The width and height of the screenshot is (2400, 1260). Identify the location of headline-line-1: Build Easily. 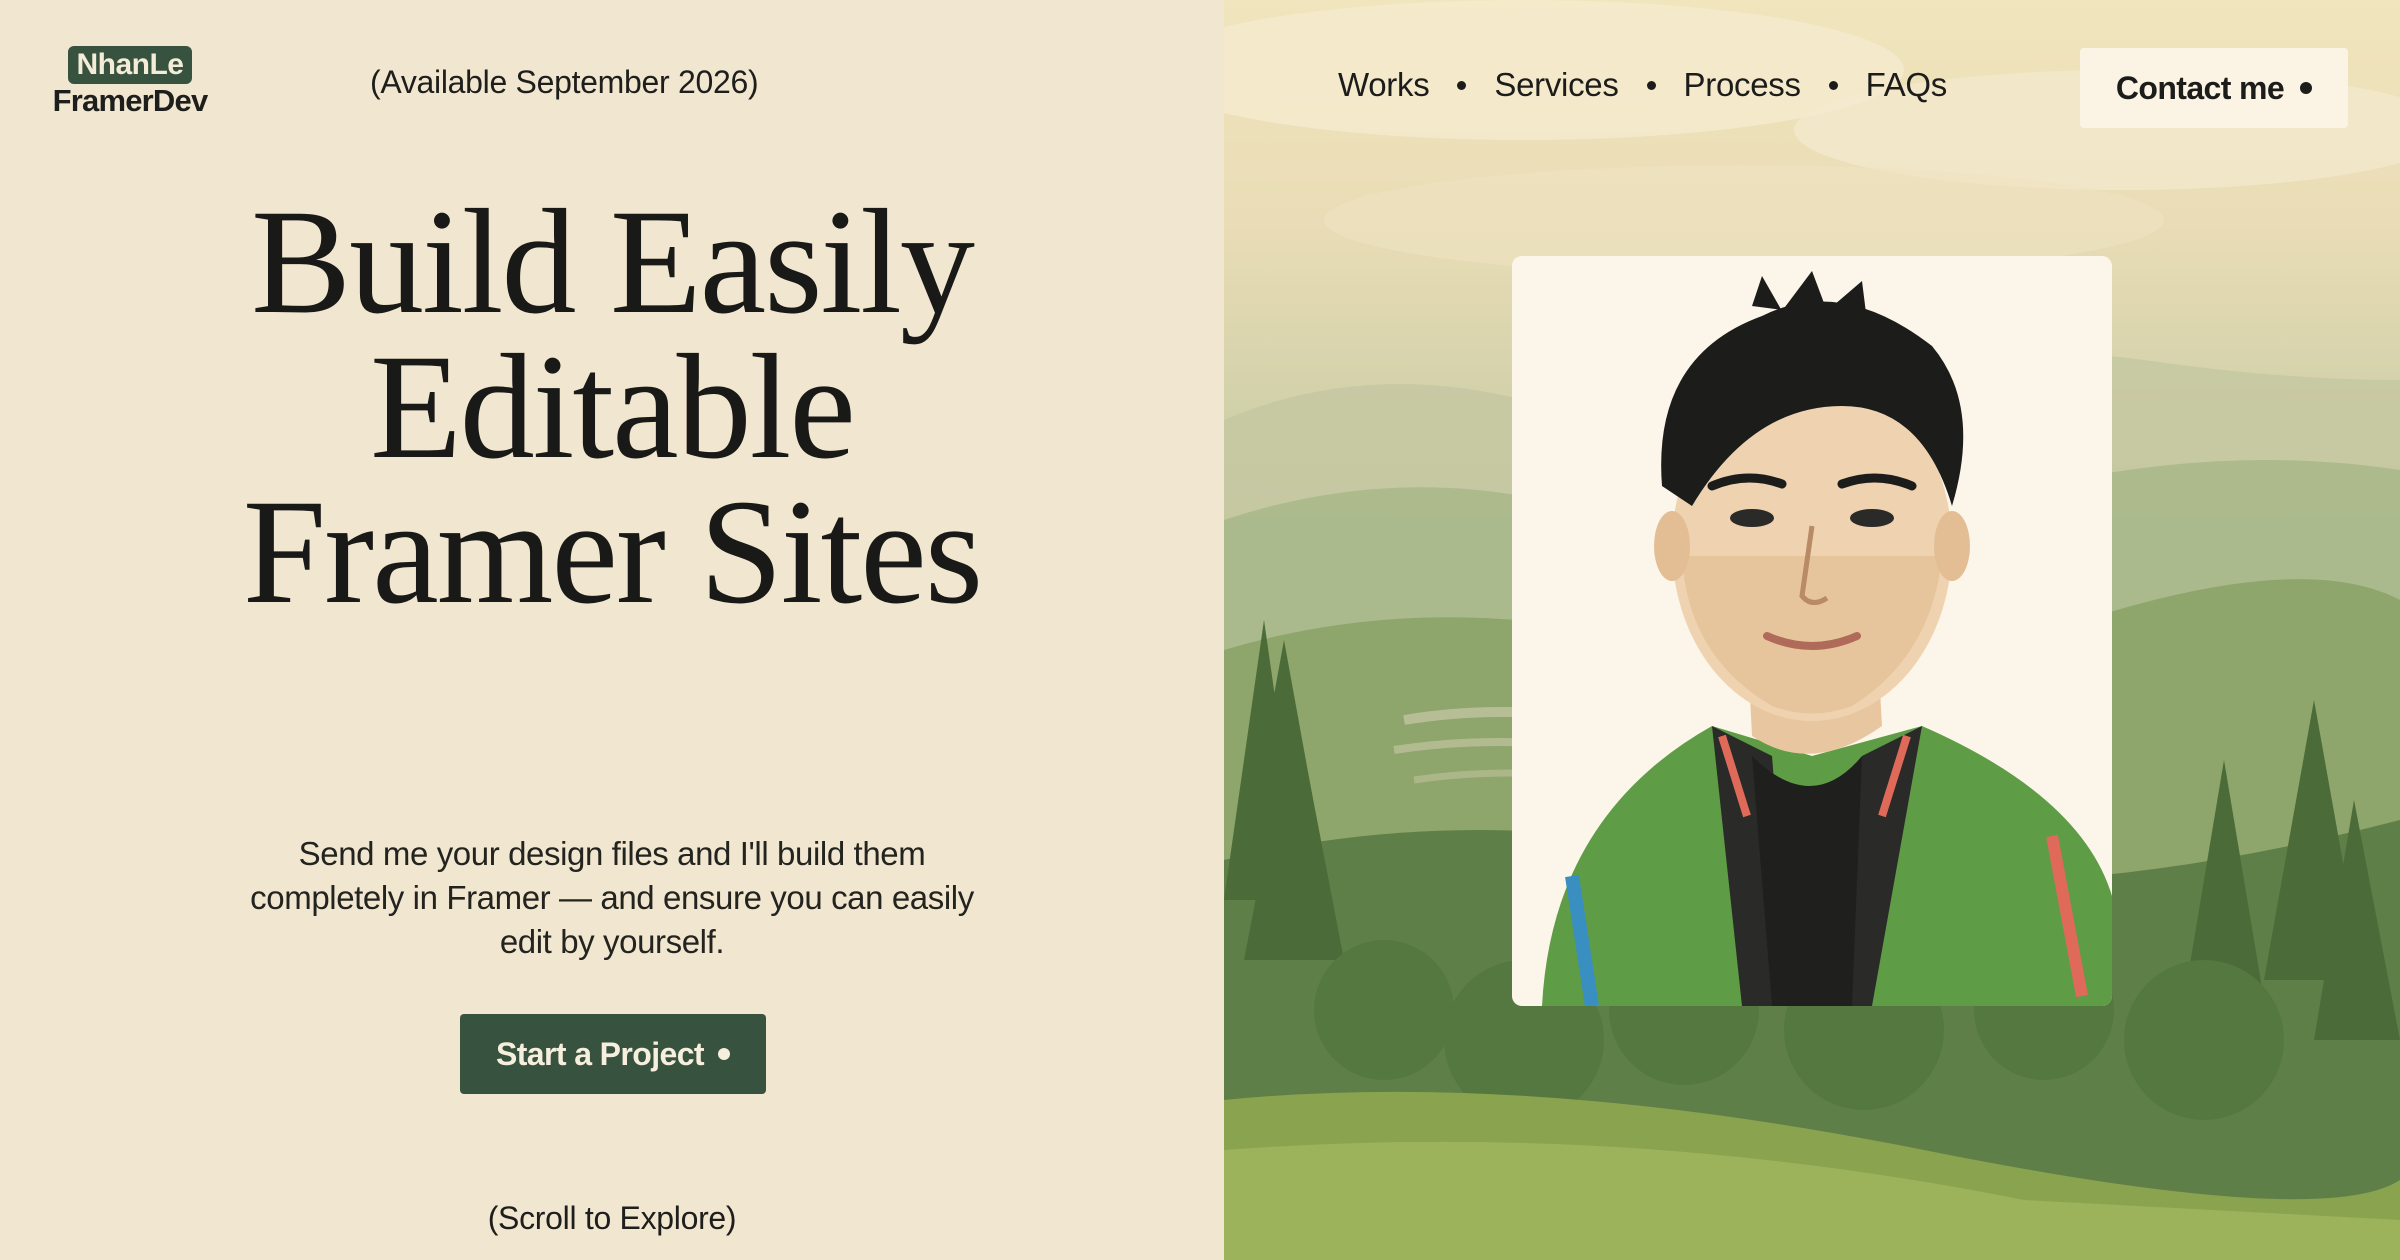
(613, 262).